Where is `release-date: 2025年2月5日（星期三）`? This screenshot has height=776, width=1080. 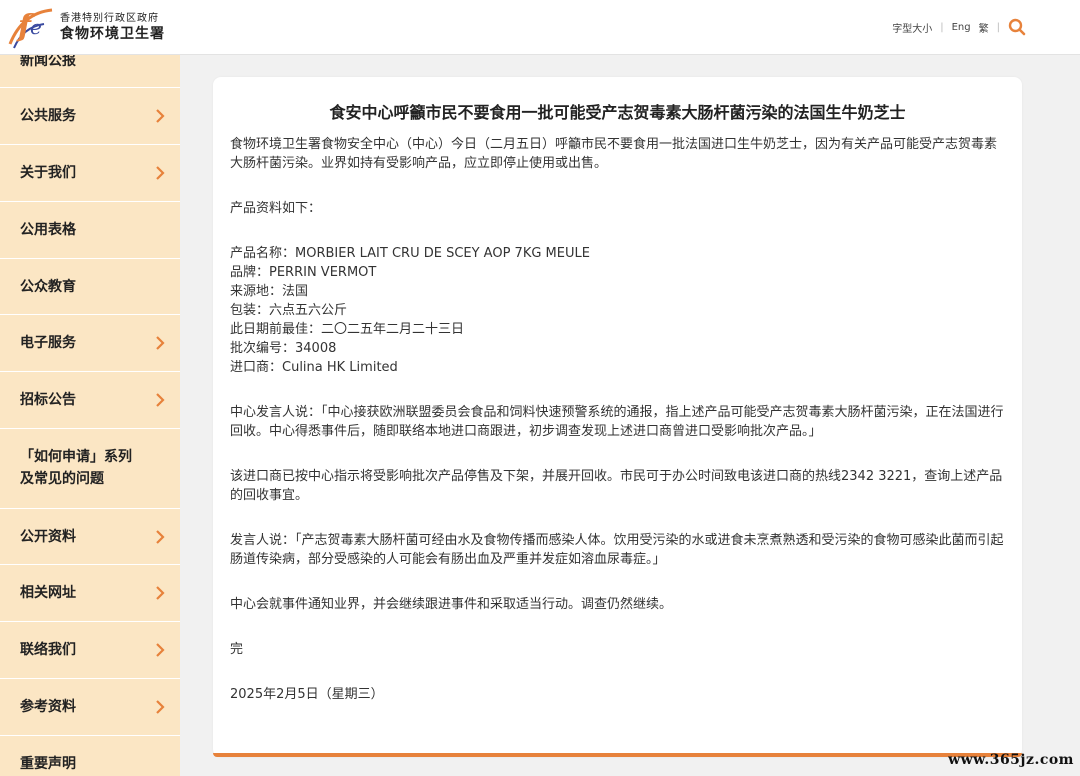 release-date: 2025年2月5日（星期三） is located at coordinates (307, 694).